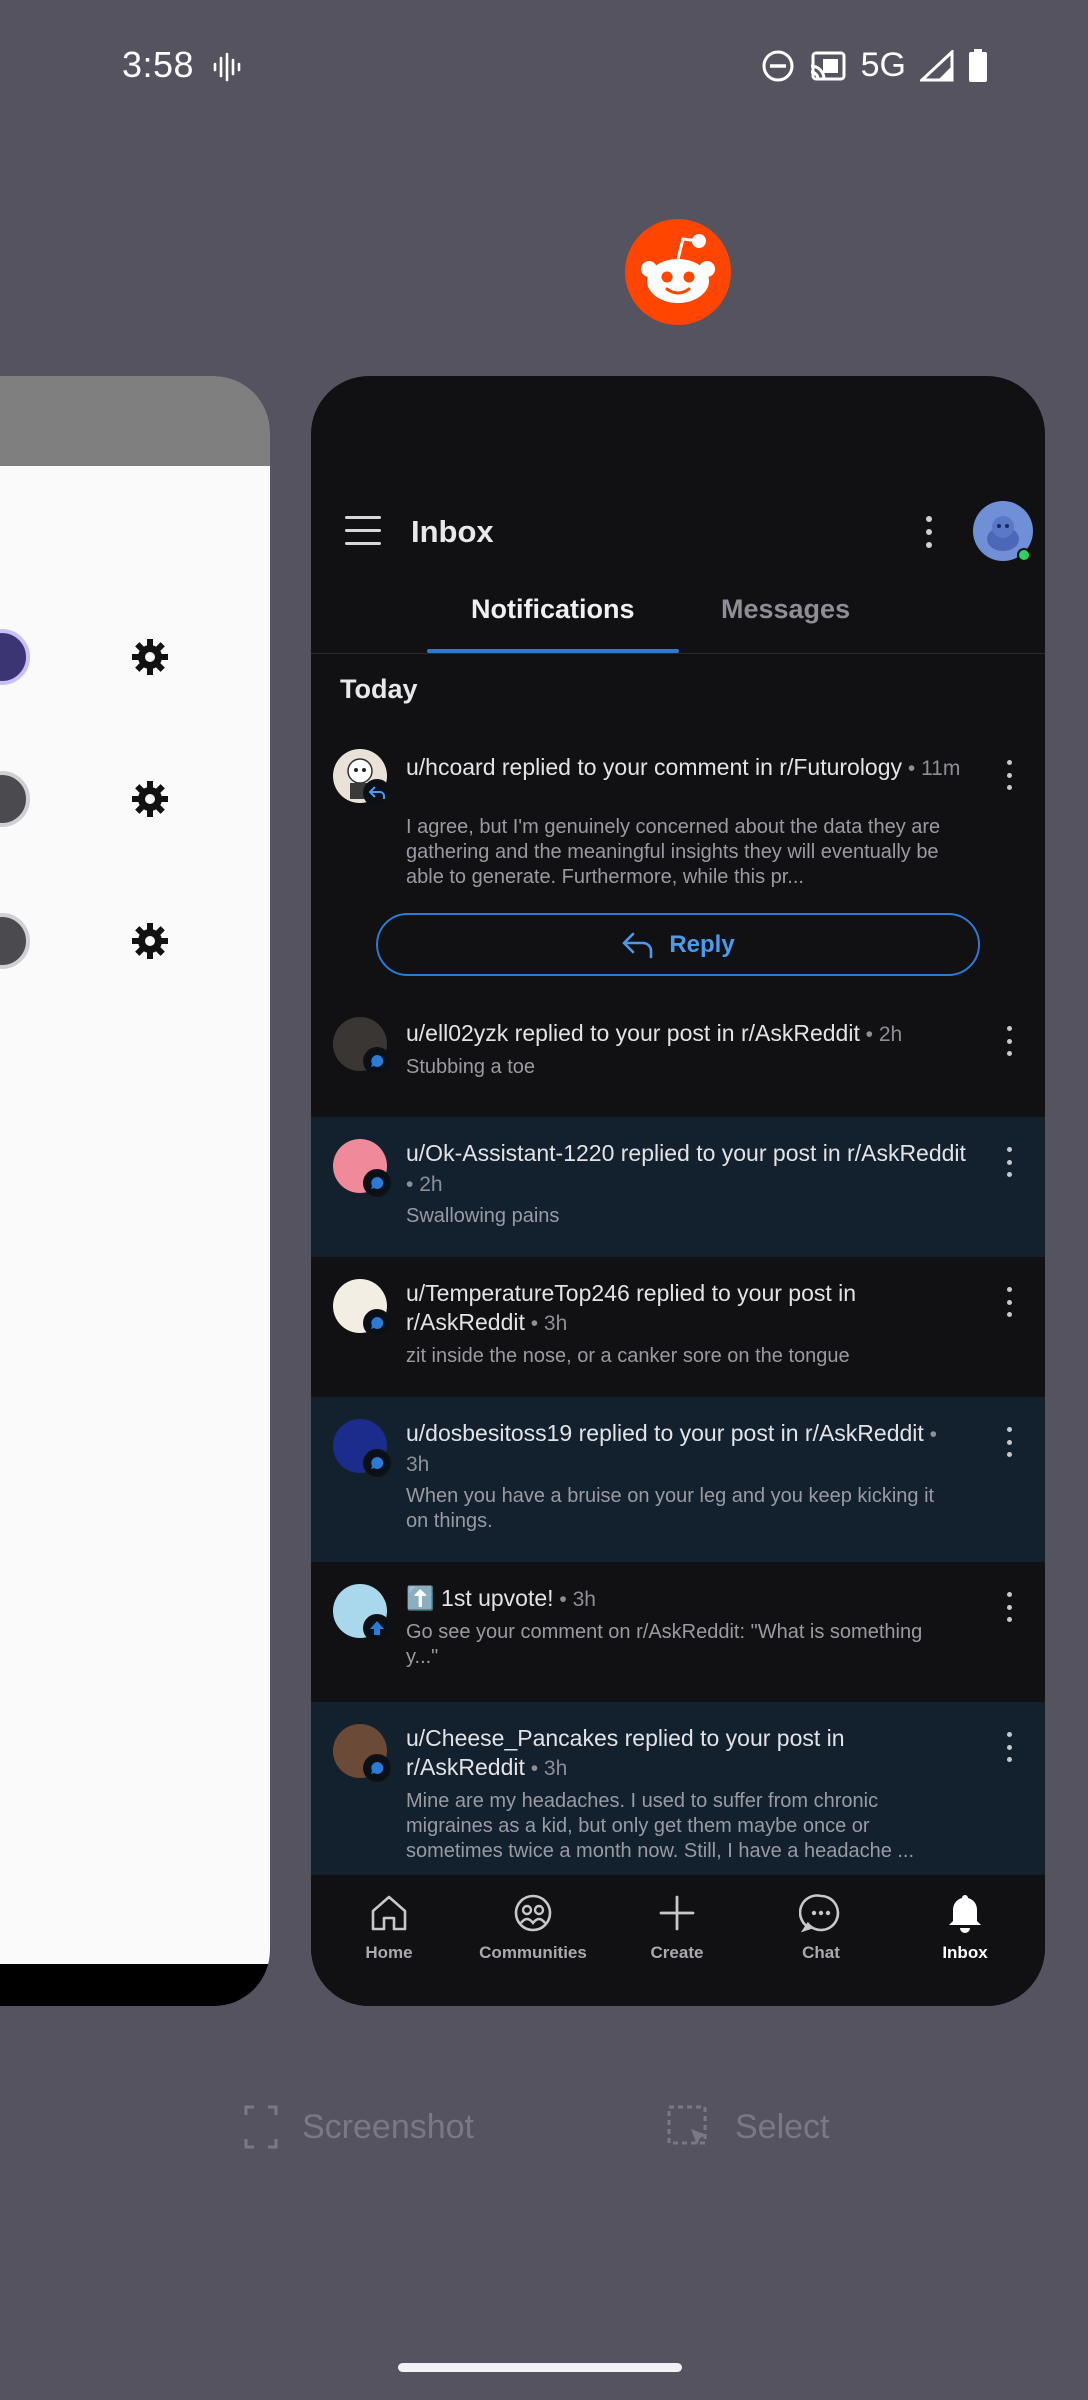 This screenshot has height=2400, width=1088. What do you see at coordinates (638, 945) in the screenshot?
I see `reply-icon` at bounding box center [638, 945].